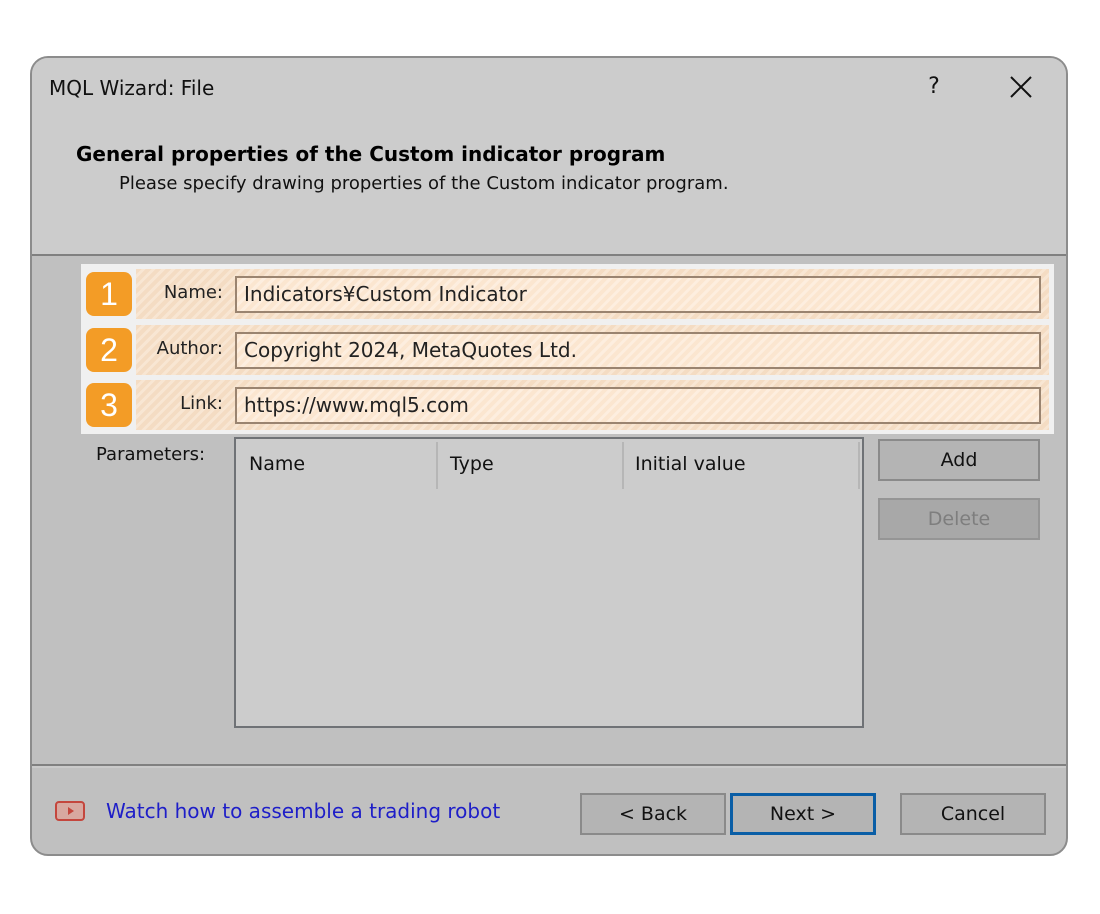 The height and width of the screenshot is (914, 1100). Describe the element at coordinates (934, 87) in the screenshot. I see `help-button: ?` at that location.